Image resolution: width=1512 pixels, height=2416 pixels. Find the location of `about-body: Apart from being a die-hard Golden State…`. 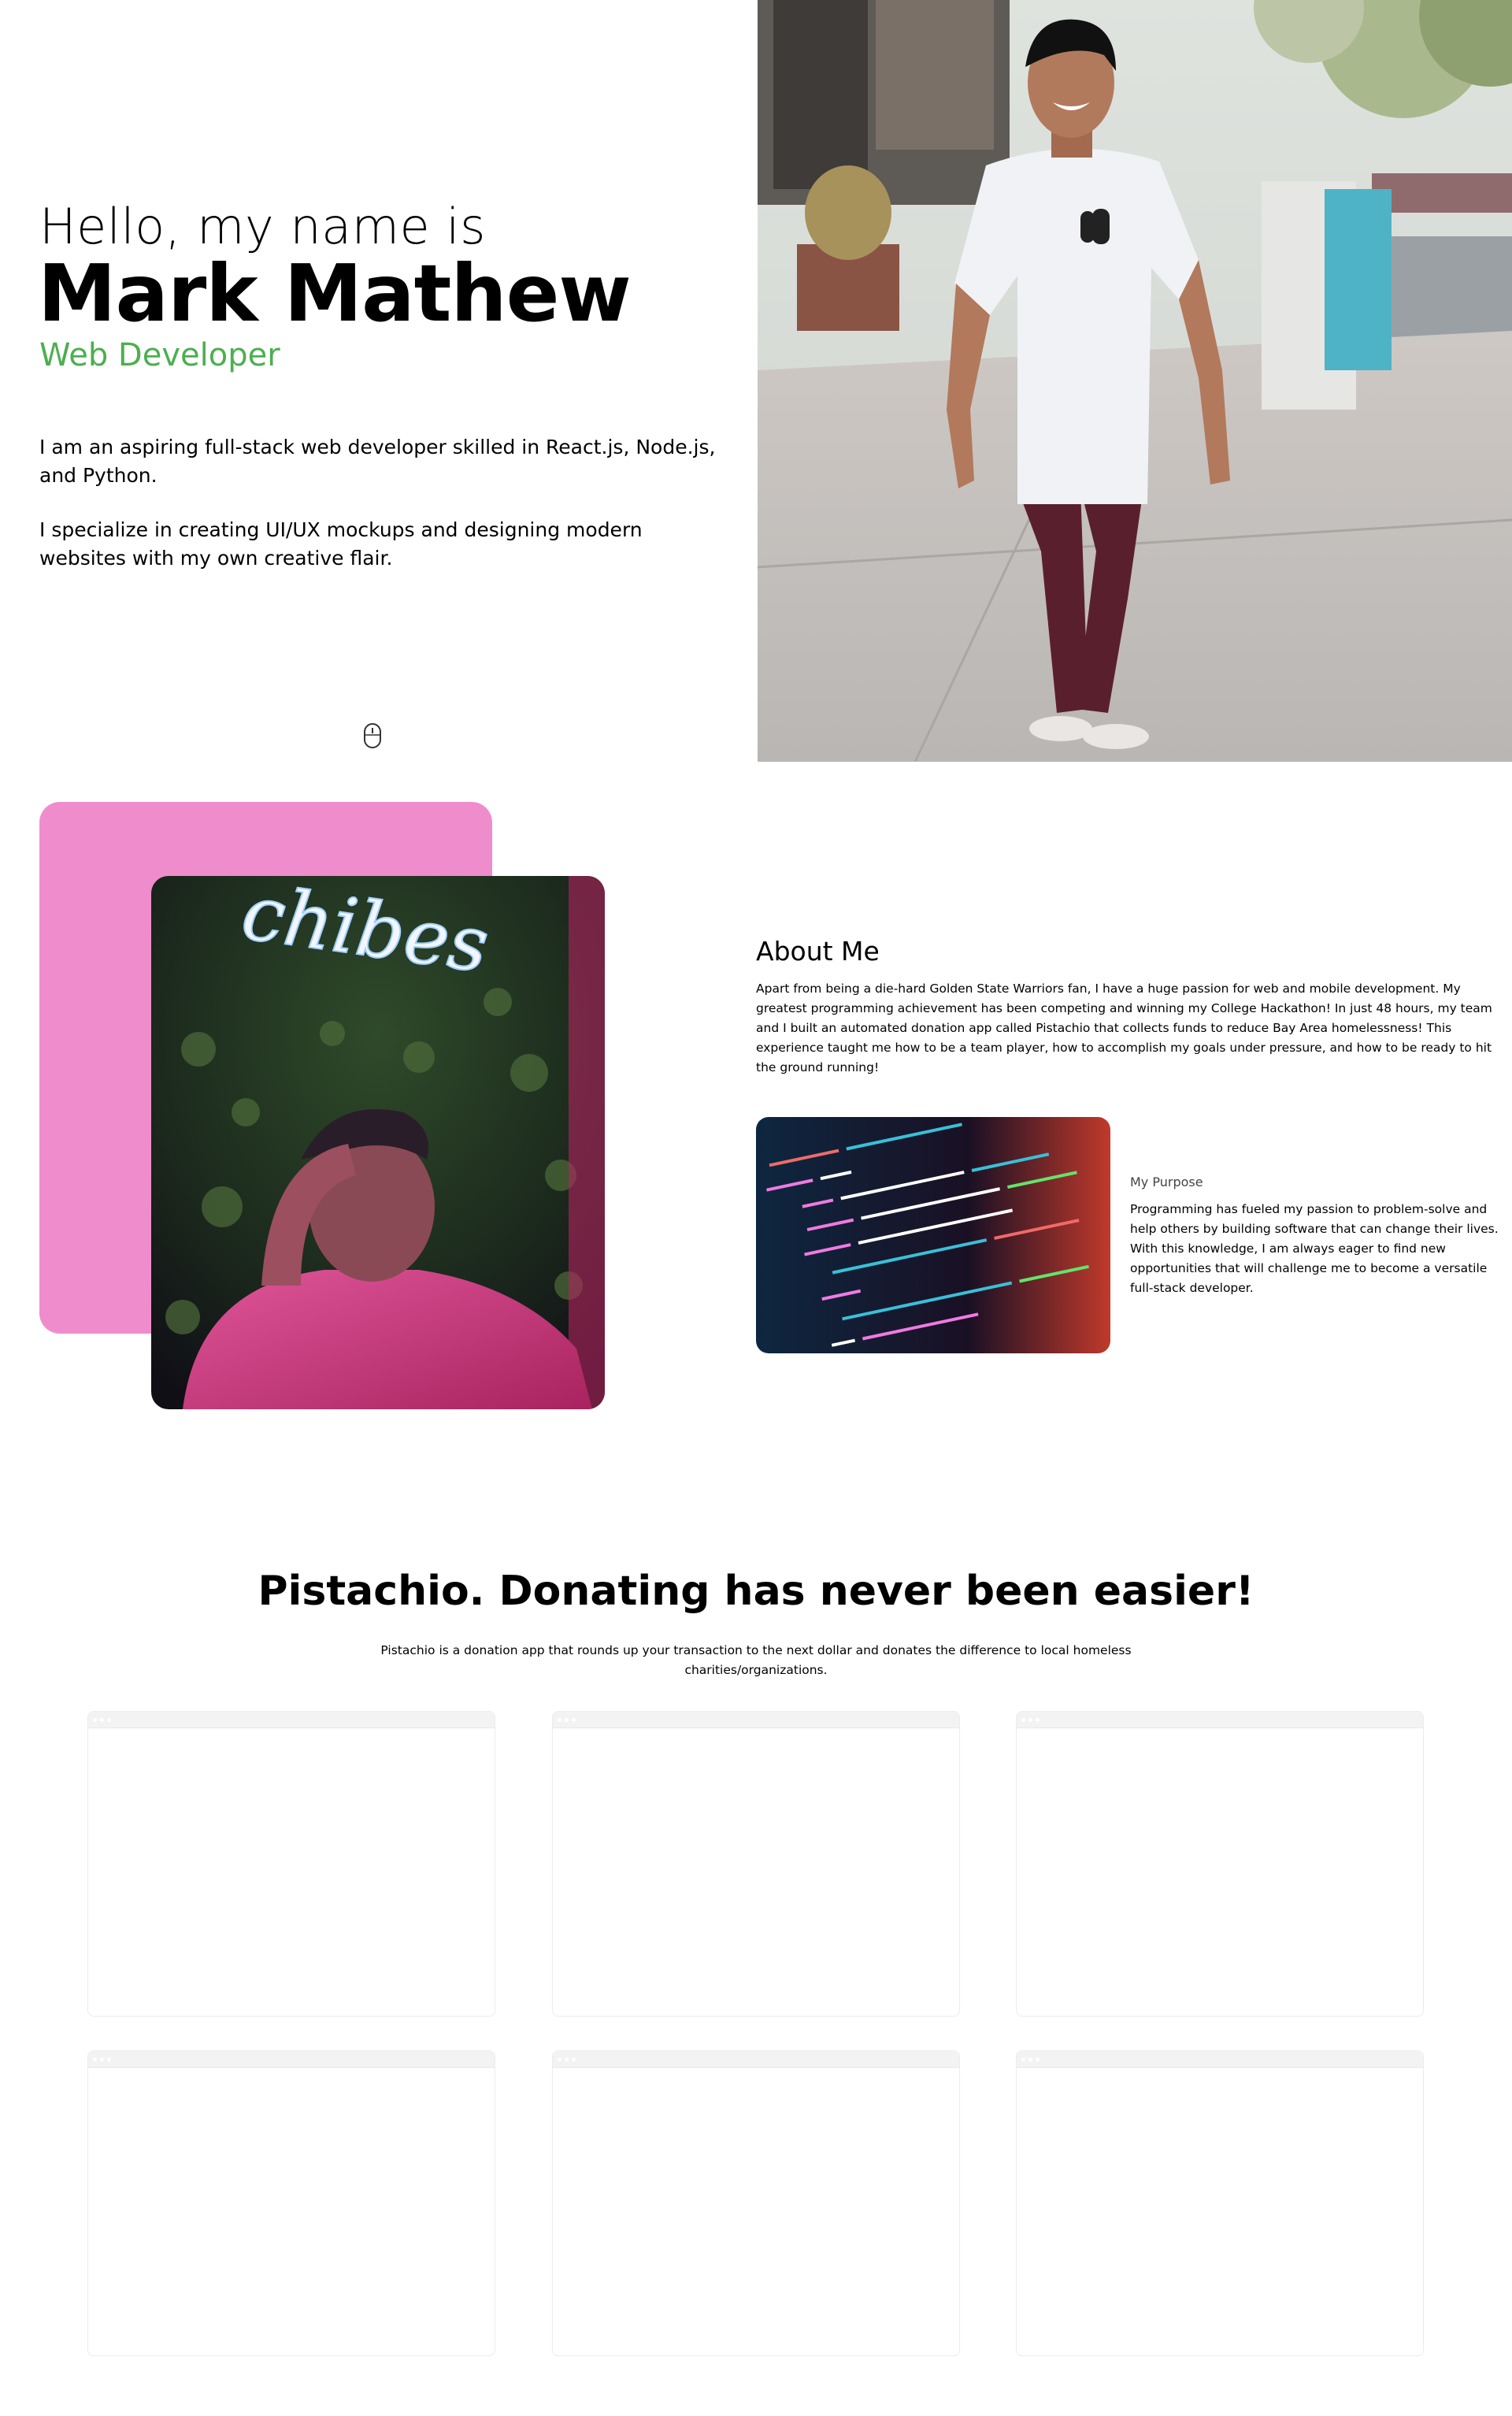

about-body: Apart from being a die-hard Golden State… is located at coordinates (1124, 1028).